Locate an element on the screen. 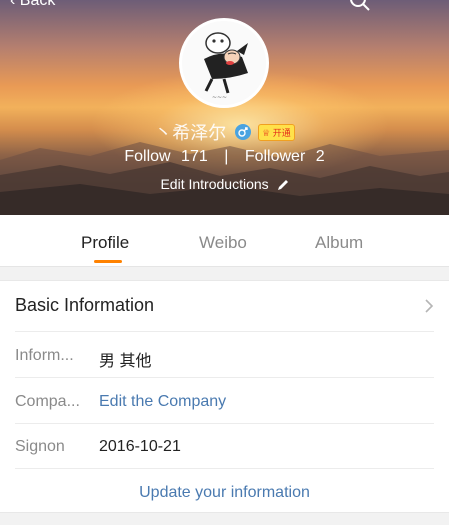 The image size is (449, 525). gender-male-icon is located at coordinates (242, 132).